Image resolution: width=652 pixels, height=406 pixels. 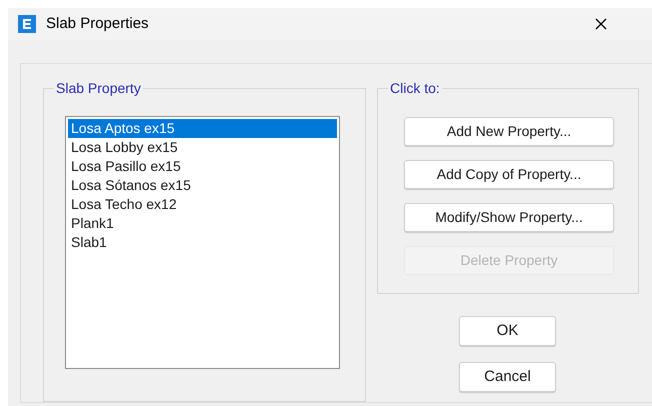 I want to click on list-item: Plank1, so click(x=202, y=223).